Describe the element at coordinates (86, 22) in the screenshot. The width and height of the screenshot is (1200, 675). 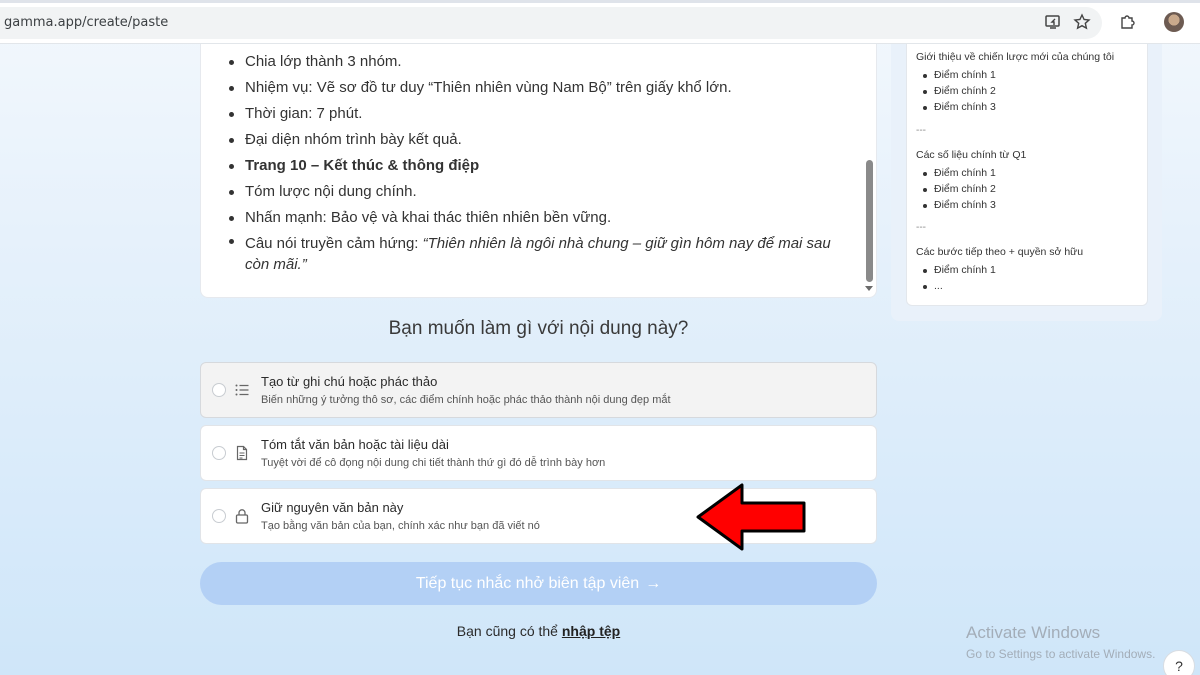
I see `address-bar-url: gamma.app/create/paste` at that location.